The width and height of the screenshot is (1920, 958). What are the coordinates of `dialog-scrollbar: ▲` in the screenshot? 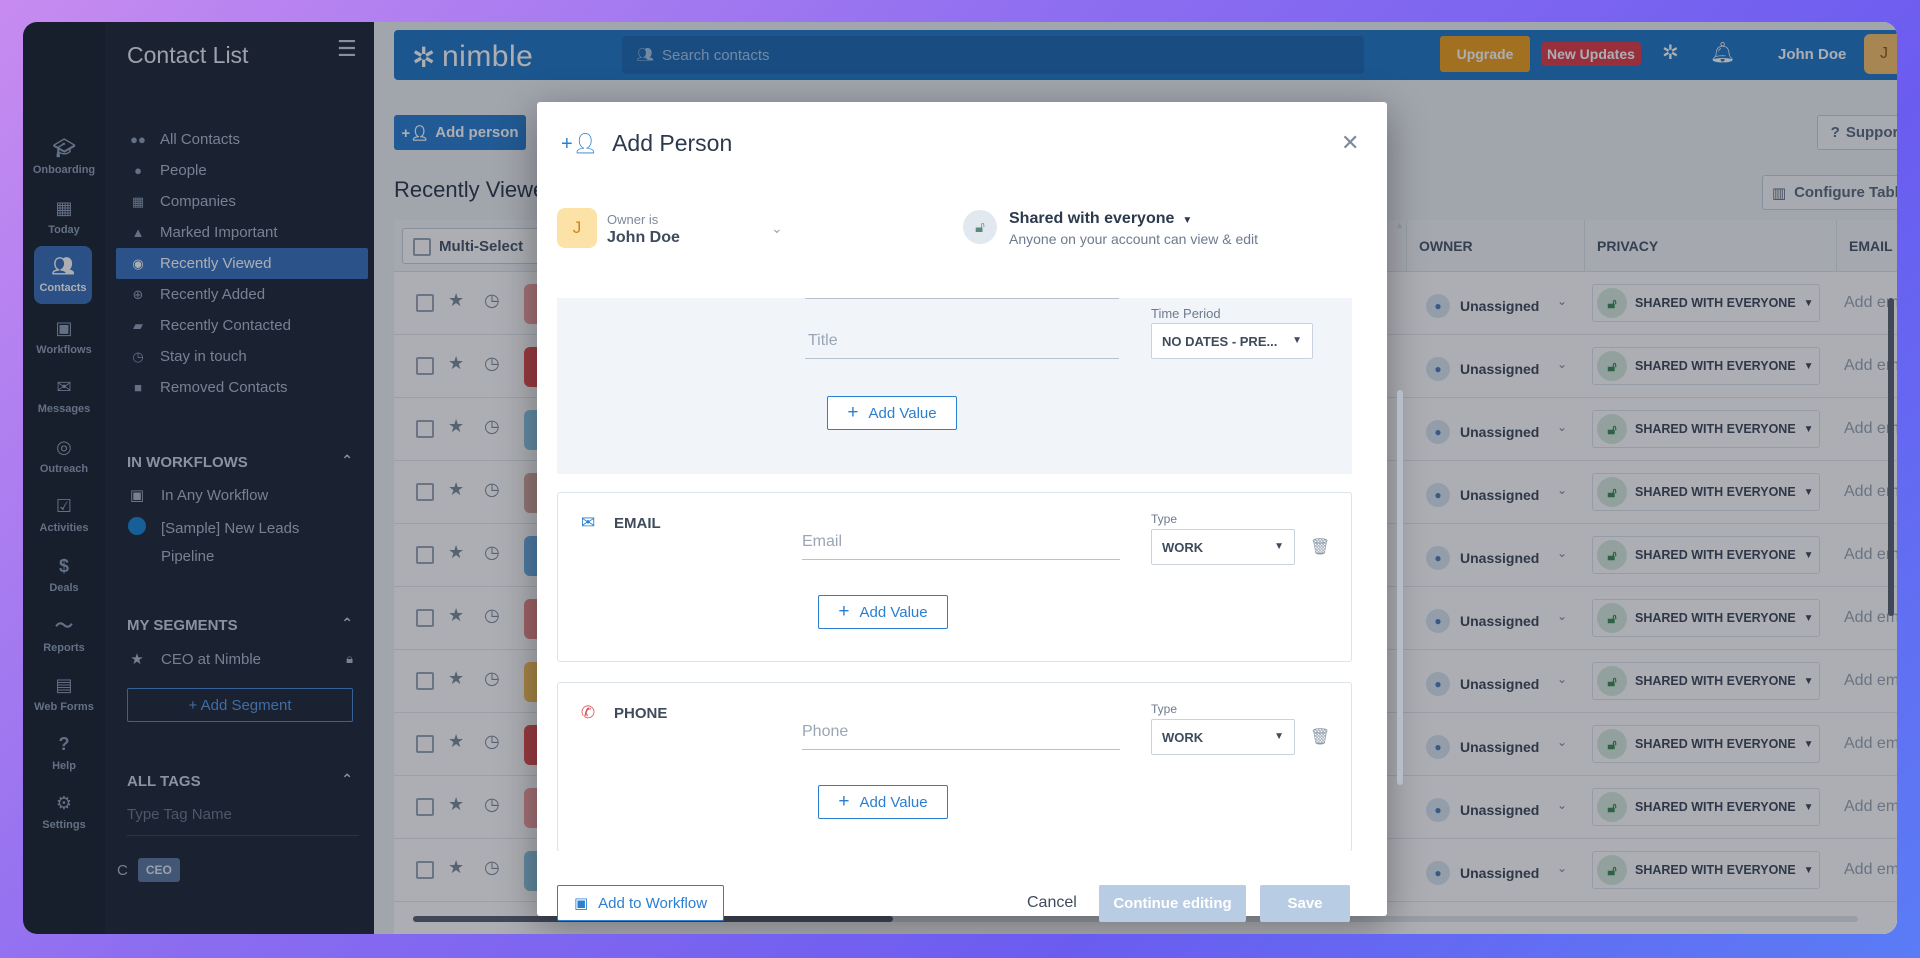 It's located at (1399, 530).